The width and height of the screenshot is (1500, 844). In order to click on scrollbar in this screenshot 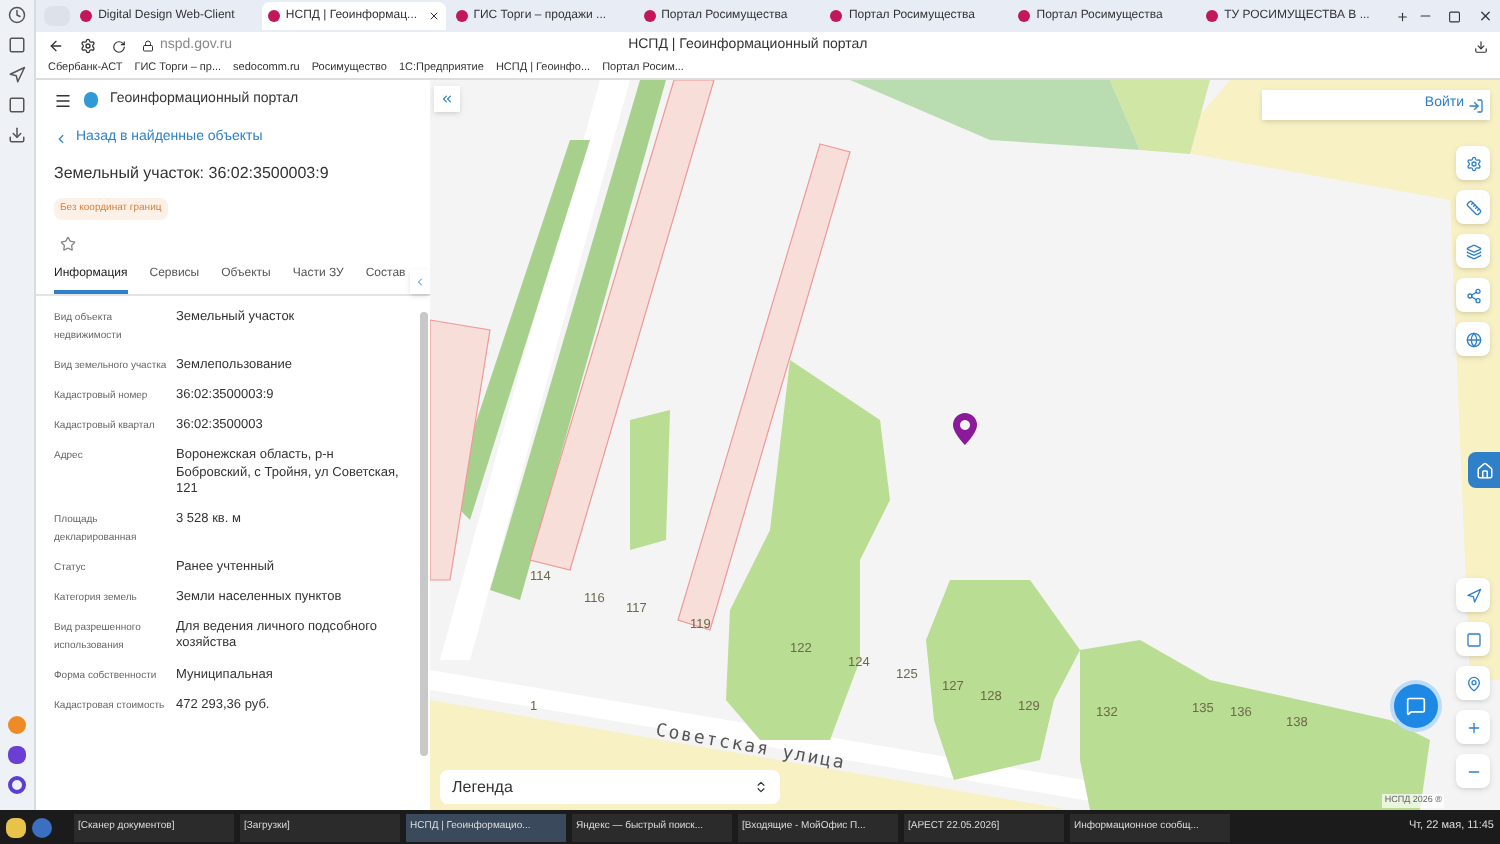, I will do `click(424, 534)`.